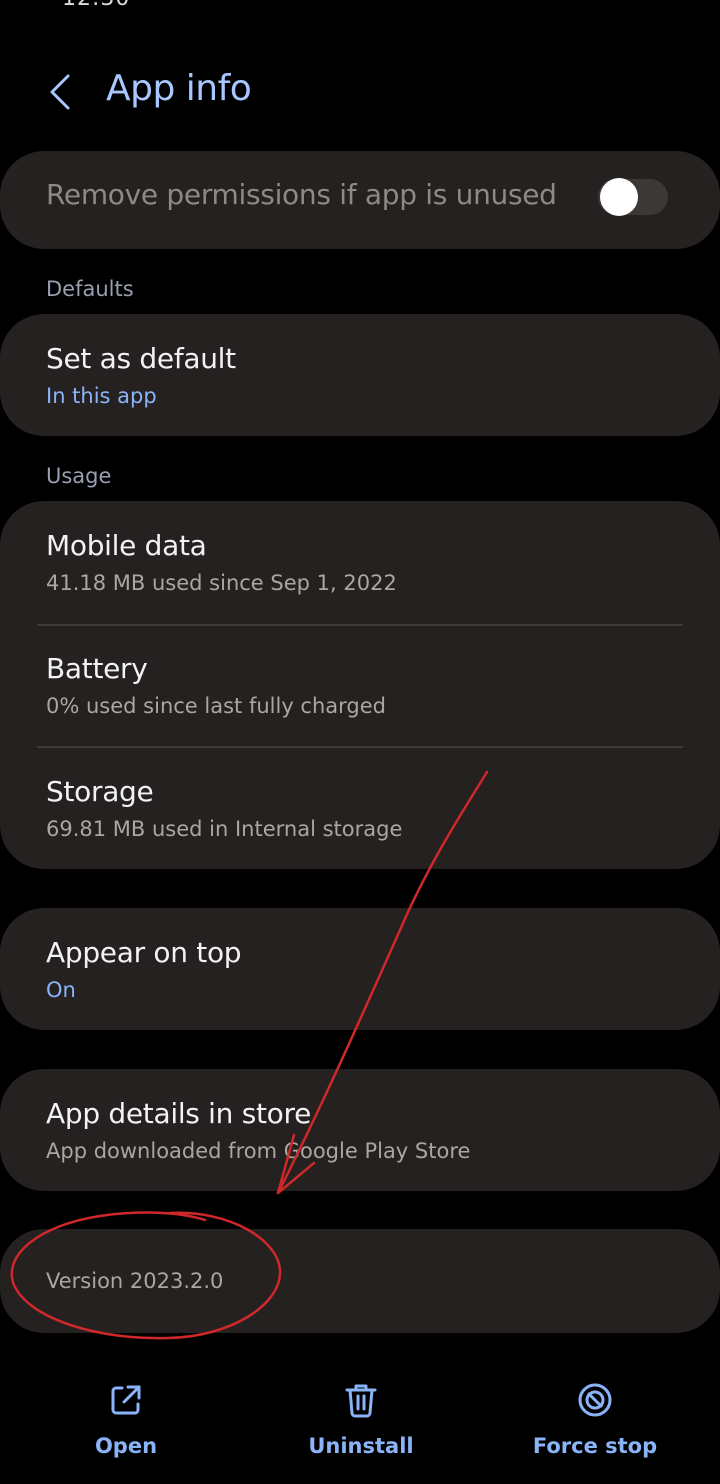 Image resolution: width=720 pixels, height=1484 pixels. What do you see at coordinates (126, 1446) in the screenshot?
I see `open-label: Open` at bounding box center [126, 1446].